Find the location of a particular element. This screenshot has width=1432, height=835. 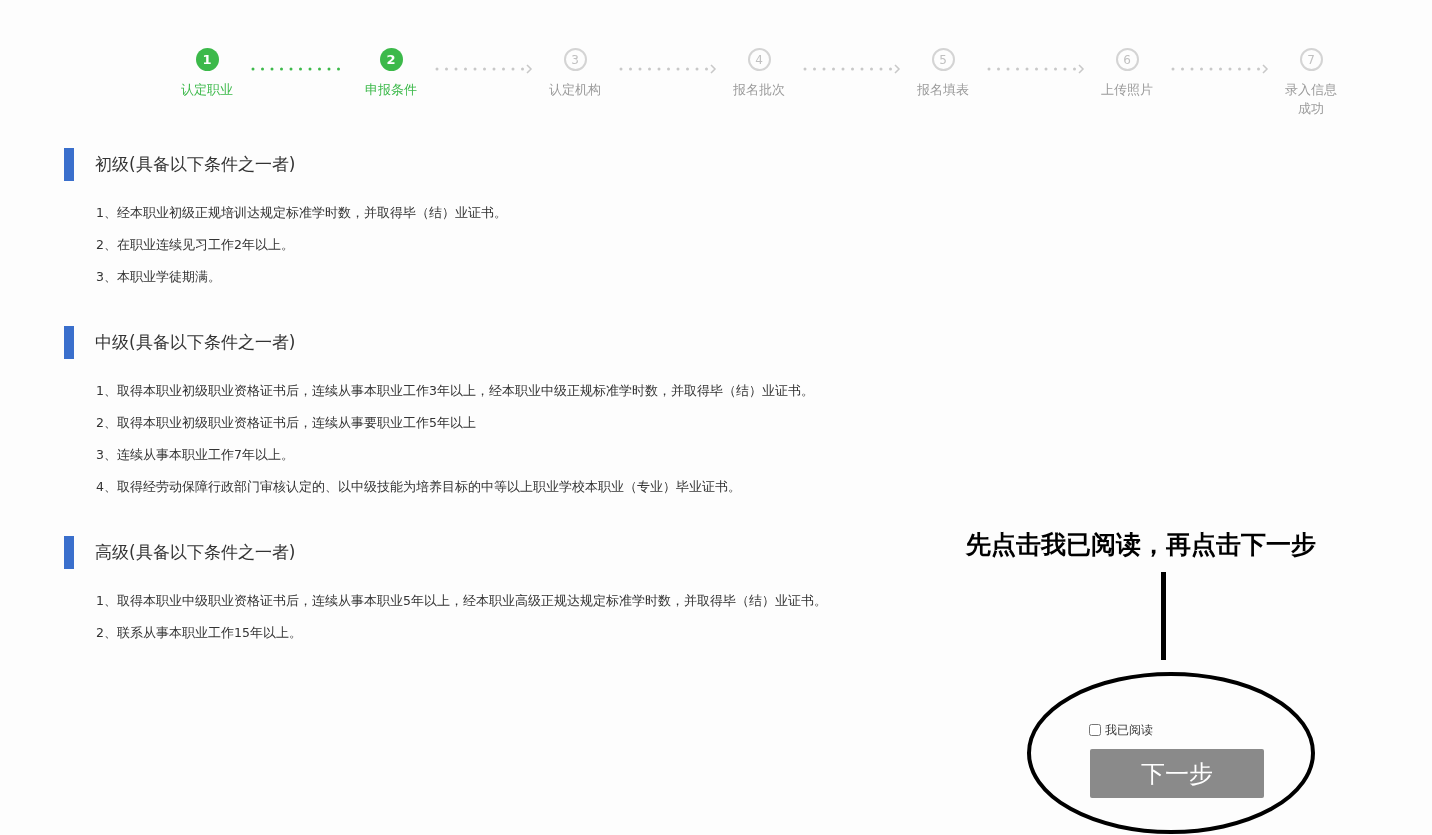

section-title: 高级(具备以下条件之一者) is located at coordinates (195, 552).